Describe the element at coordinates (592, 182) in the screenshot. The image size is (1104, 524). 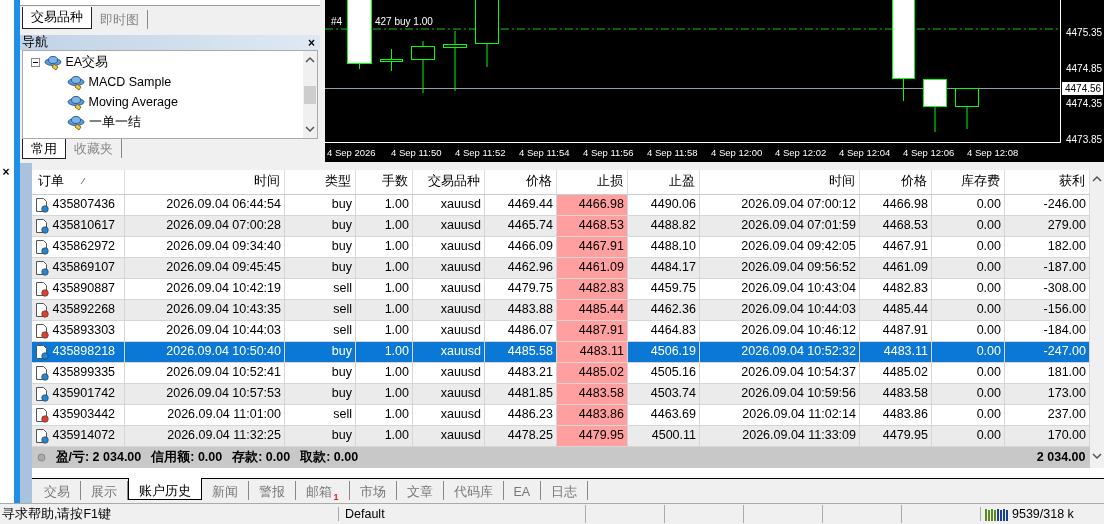
I see `column-header: 止损` at that location.